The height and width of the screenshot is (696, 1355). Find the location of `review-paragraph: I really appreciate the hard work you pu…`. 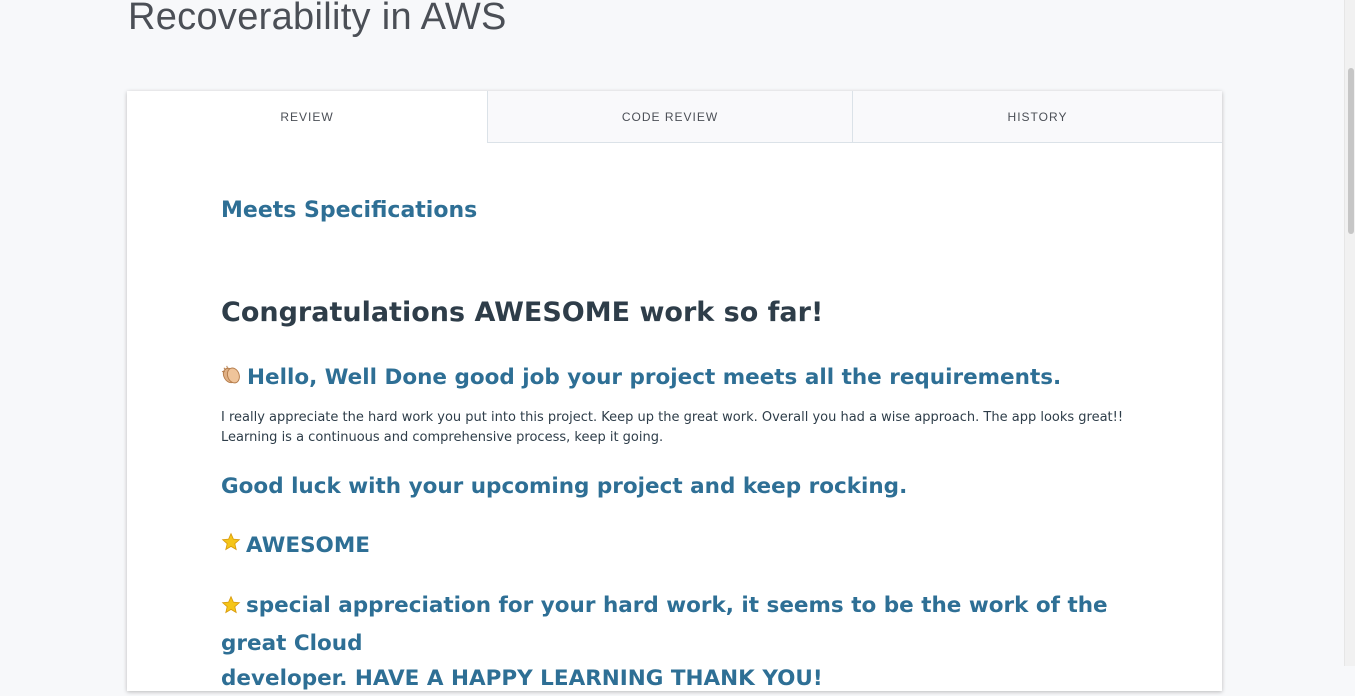

review-paragraph: I really appreciate the hard work you pu… is located at coordinates (676, 428).